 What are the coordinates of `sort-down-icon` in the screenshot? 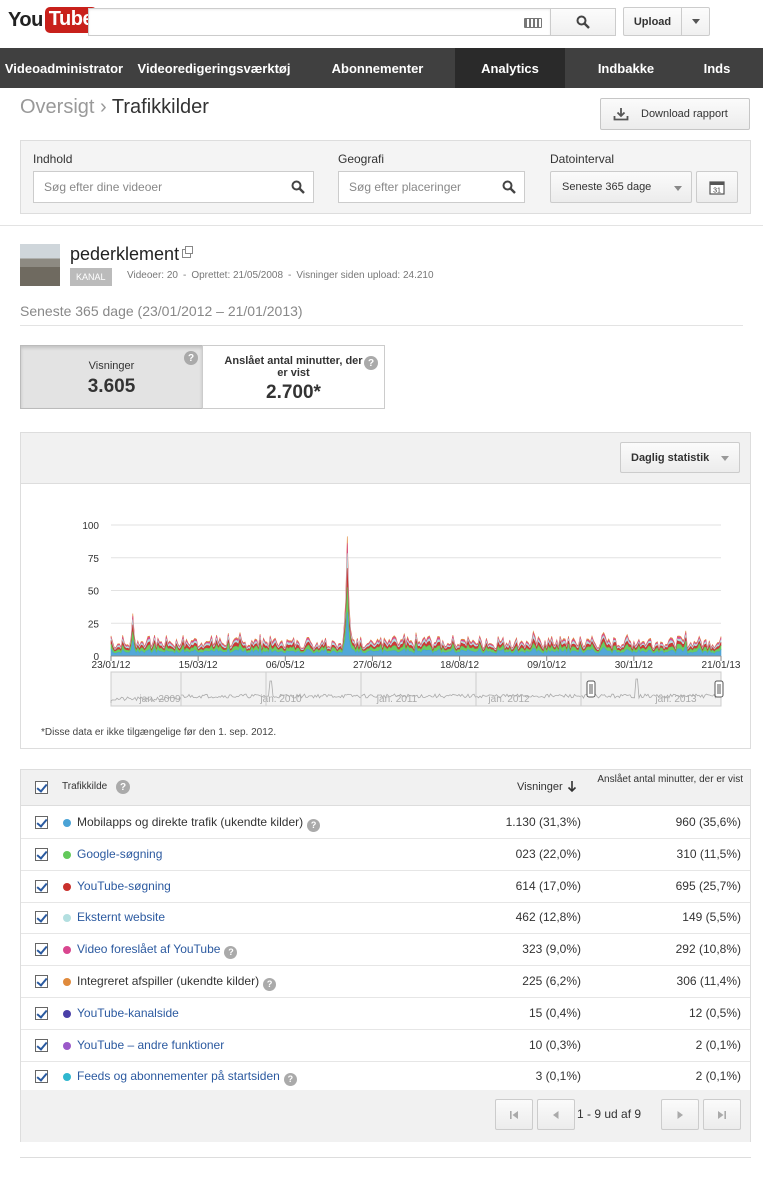 It's located at (572, 786).